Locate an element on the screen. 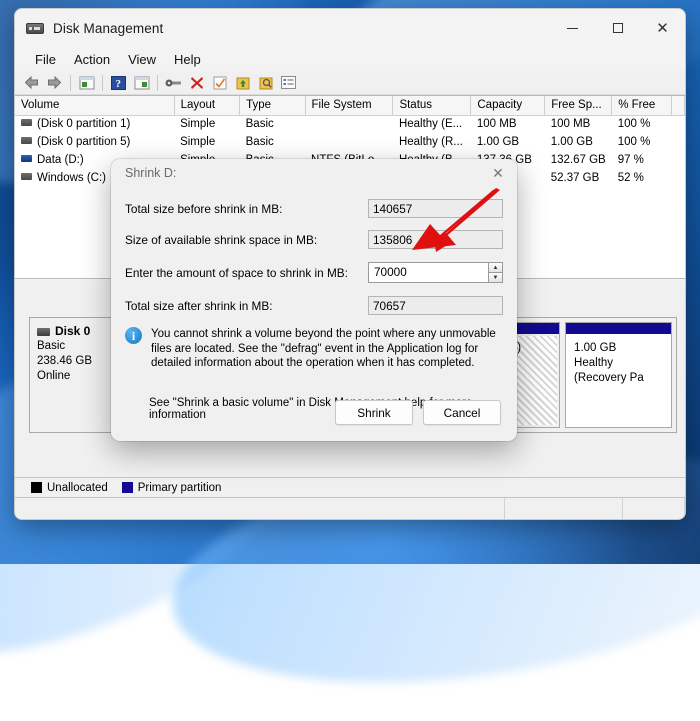 This screenshot has height=721, width=700. cell-free-space: 132.67 GB is located at coordinates (578, 160).